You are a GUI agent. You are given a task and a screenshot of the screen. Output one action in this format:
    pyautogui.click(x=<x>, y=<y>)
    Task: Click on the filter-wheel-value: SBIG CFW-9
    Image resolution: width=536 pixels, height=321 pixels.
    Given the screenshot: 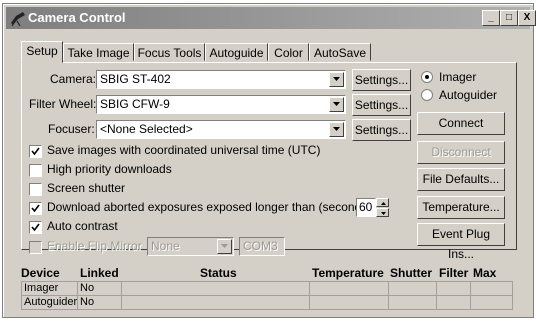 What is the action you would take?
    pyautogui.click(x=135, y=104)
    